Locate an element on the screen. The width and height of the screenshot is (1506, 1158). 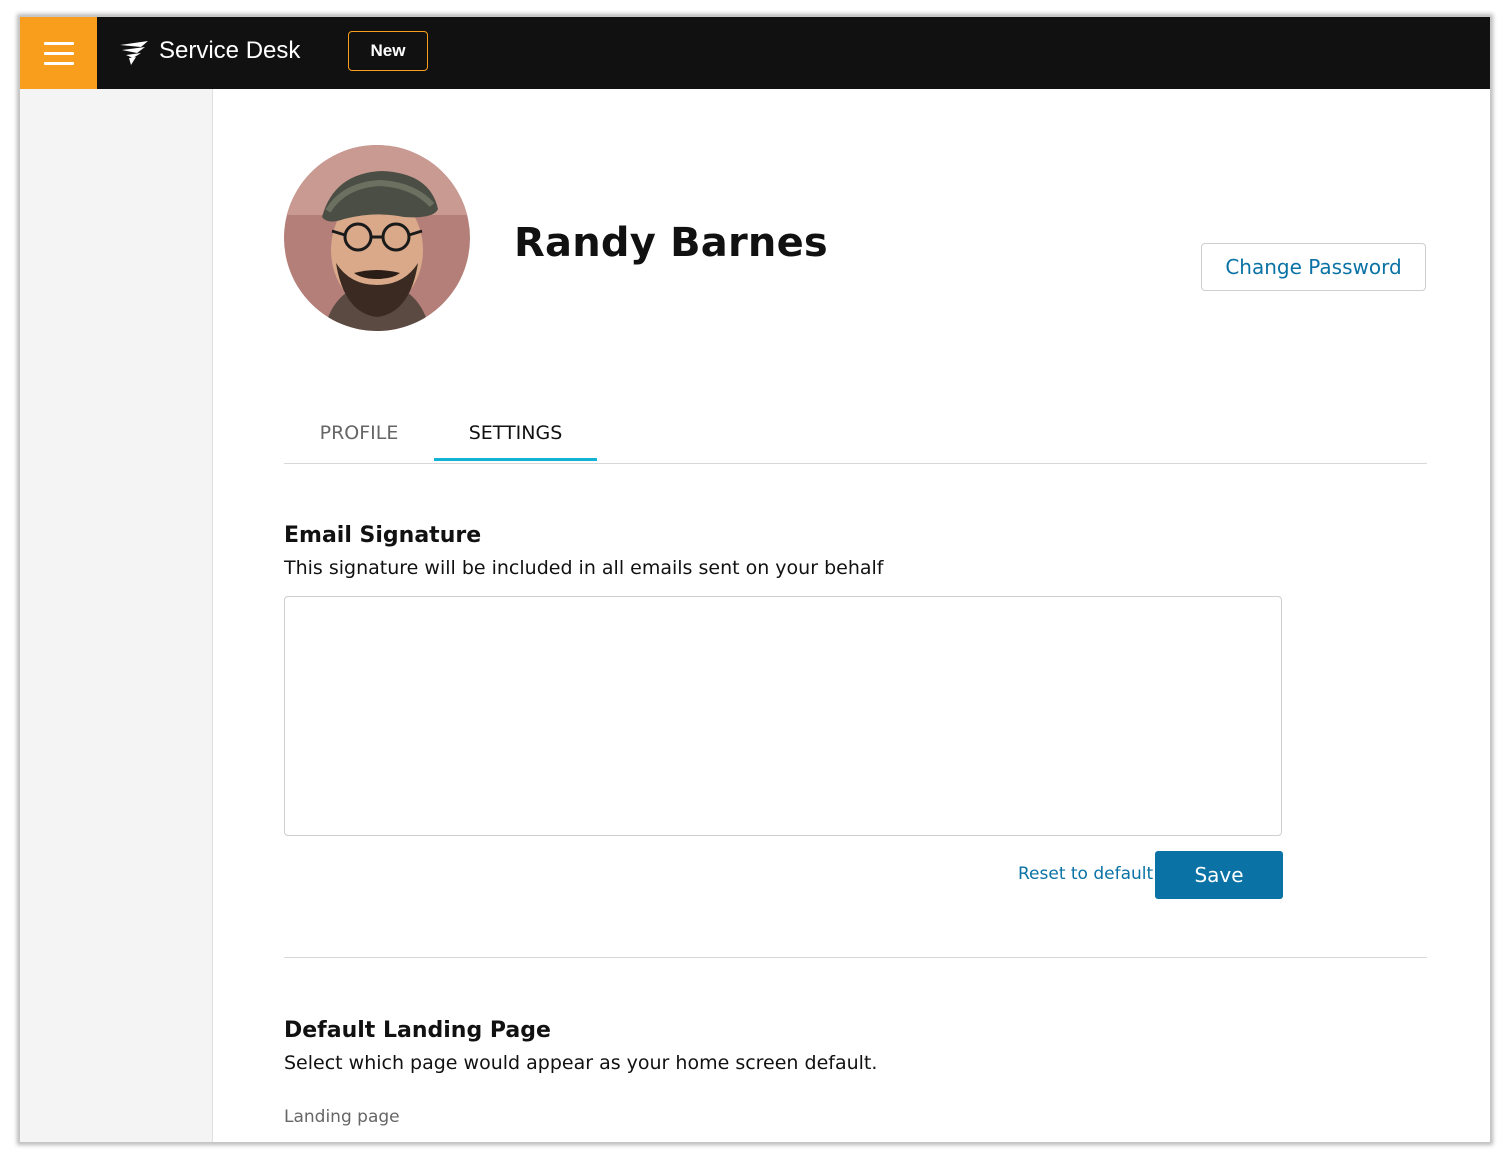
save-button: Save is located at coordinates (1219, 875).